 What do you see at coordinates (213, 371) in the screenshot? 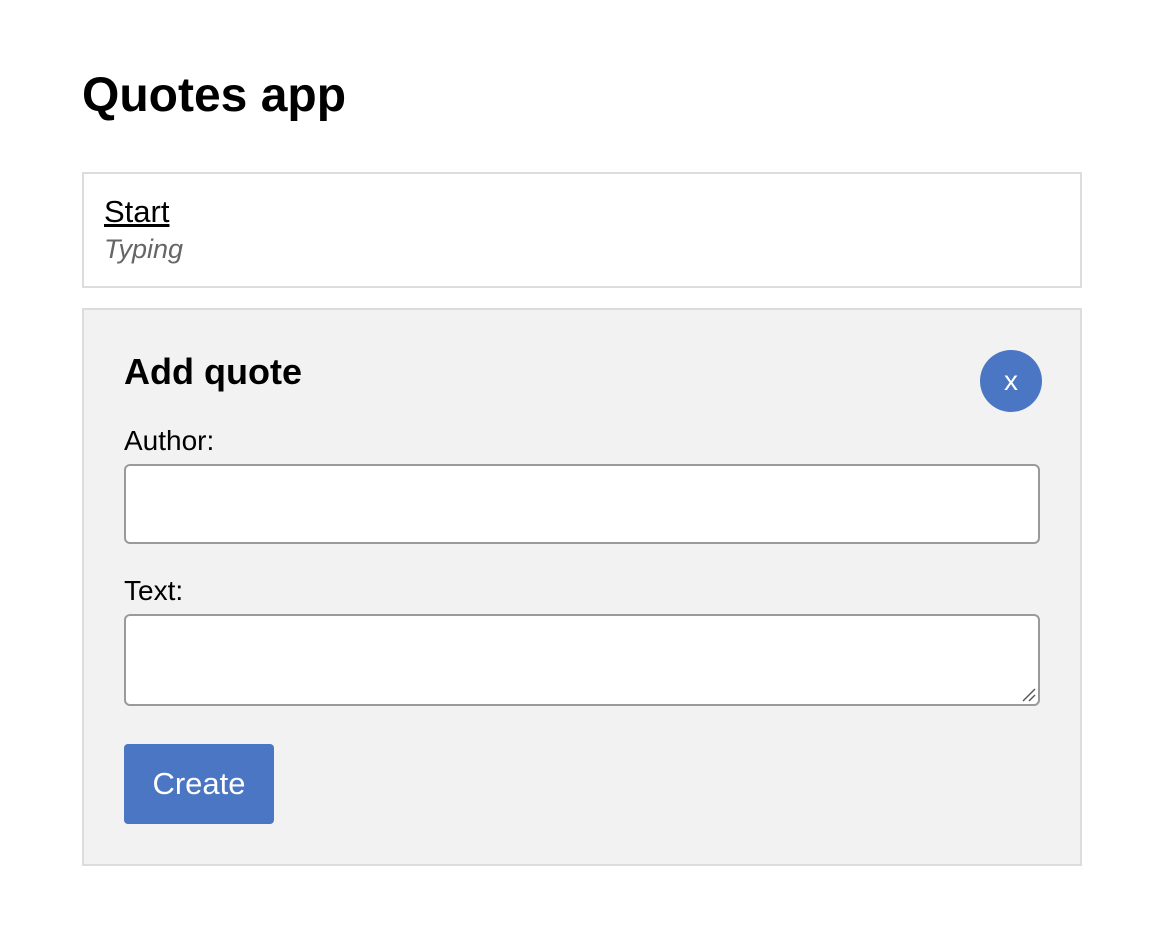
I see `form-heading: Add quote` at bounding box center [213, 371].